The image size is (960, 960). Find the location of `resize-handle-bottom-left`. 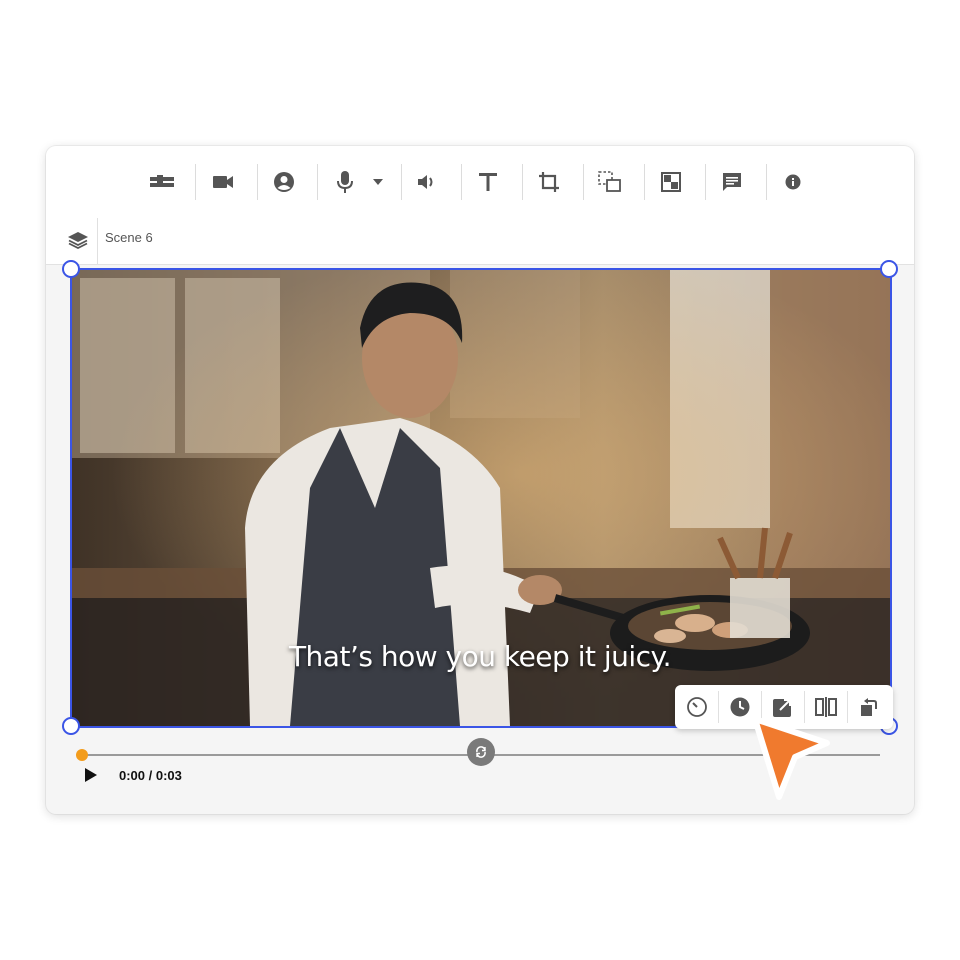

resize-handle-bottom-left is located at coordinates (71, 726).